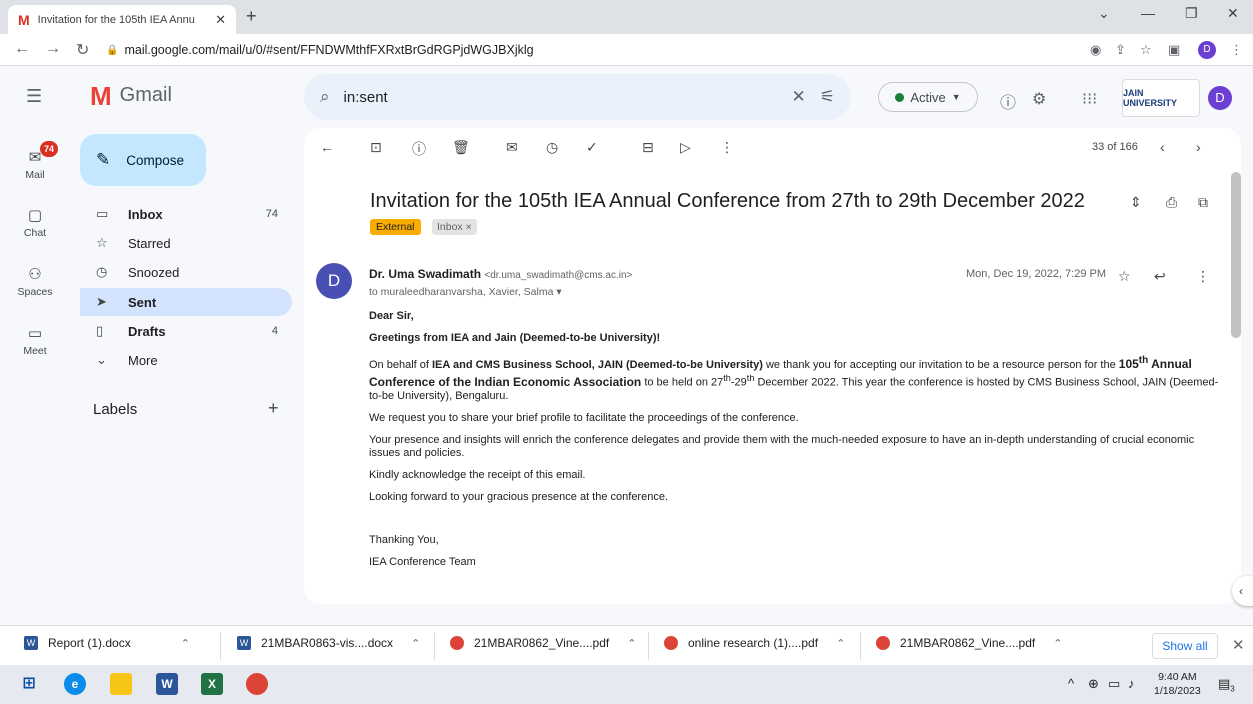  Describe the element at coordinates (35, 340) in the screenshot. I see `rail-meet: ▭ Meet` at that location.